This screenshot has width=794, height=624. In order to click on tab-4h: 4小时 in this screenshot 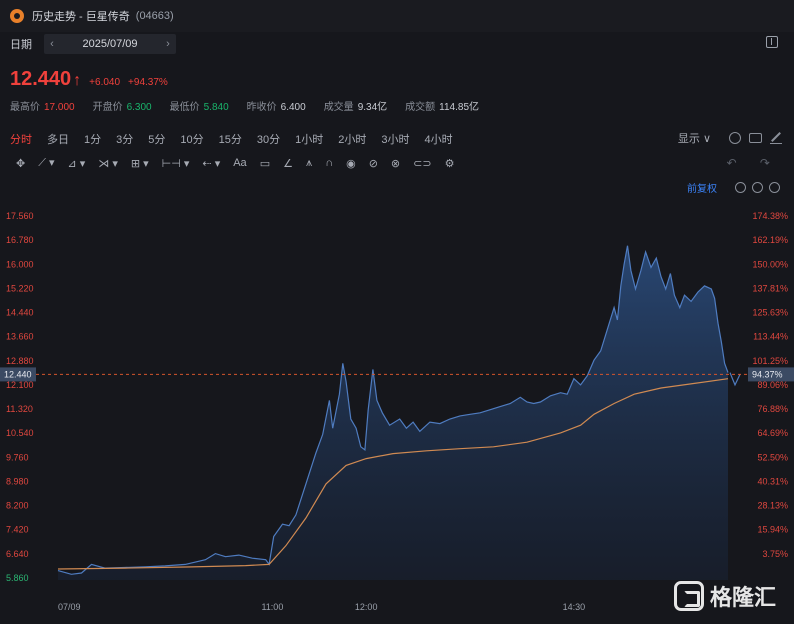, I will do `click(439, 139)`.